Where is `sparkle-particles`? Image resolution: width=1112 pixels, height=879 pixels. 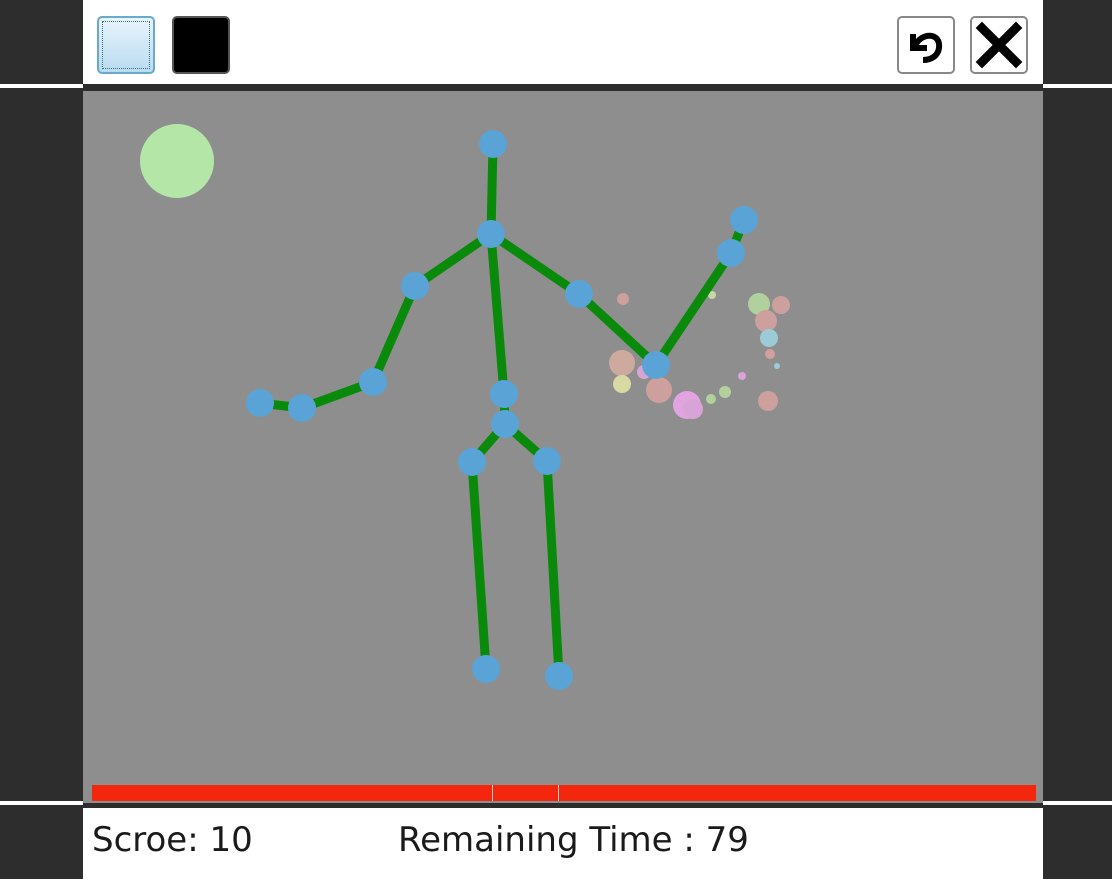 sparkle-particles is located at coordinates (699, 355).